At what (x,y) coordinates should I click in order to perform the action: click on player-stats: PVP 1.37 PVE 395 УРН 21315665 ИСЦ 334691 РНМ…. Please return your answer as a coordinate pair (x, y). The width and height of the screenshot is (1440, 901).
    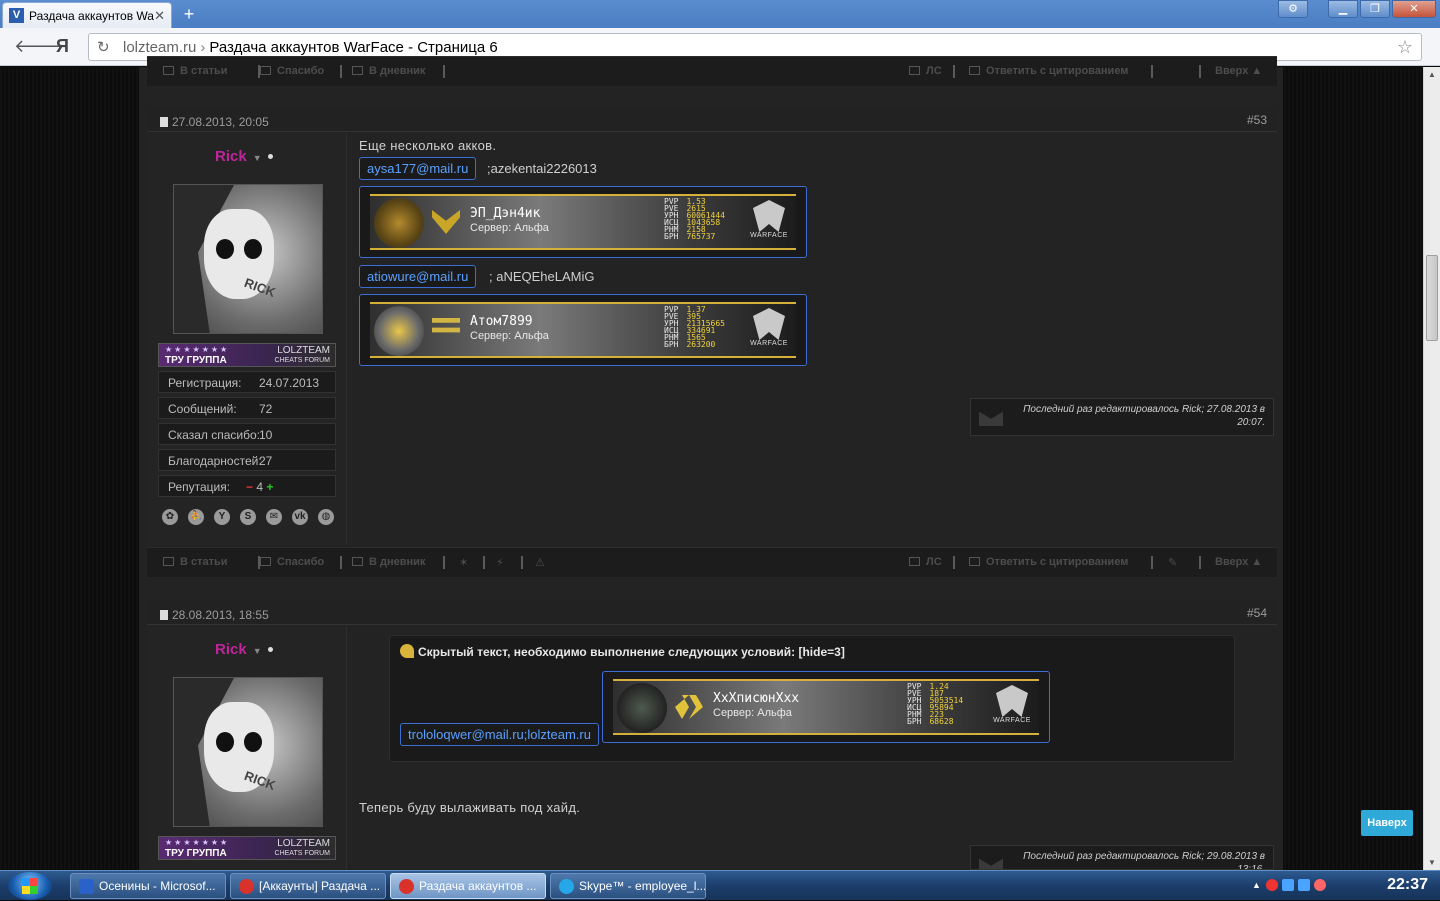
    Looking at the image, I should click on (694, 327).